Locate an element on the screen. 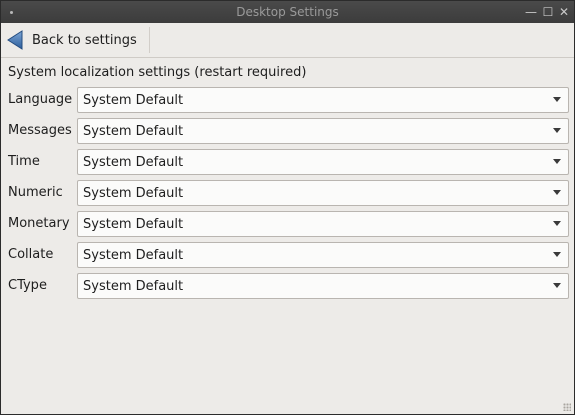 The height and width of the screenshot is (415, 575). row-label: Language is located at coordinates (40, 99).